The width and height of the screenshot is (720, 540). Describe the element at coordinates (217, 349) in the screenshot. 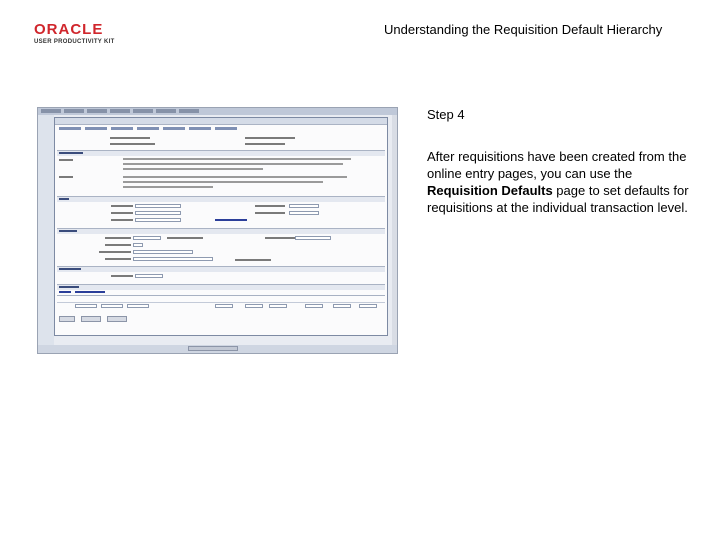

I see `status-bar` at that location.